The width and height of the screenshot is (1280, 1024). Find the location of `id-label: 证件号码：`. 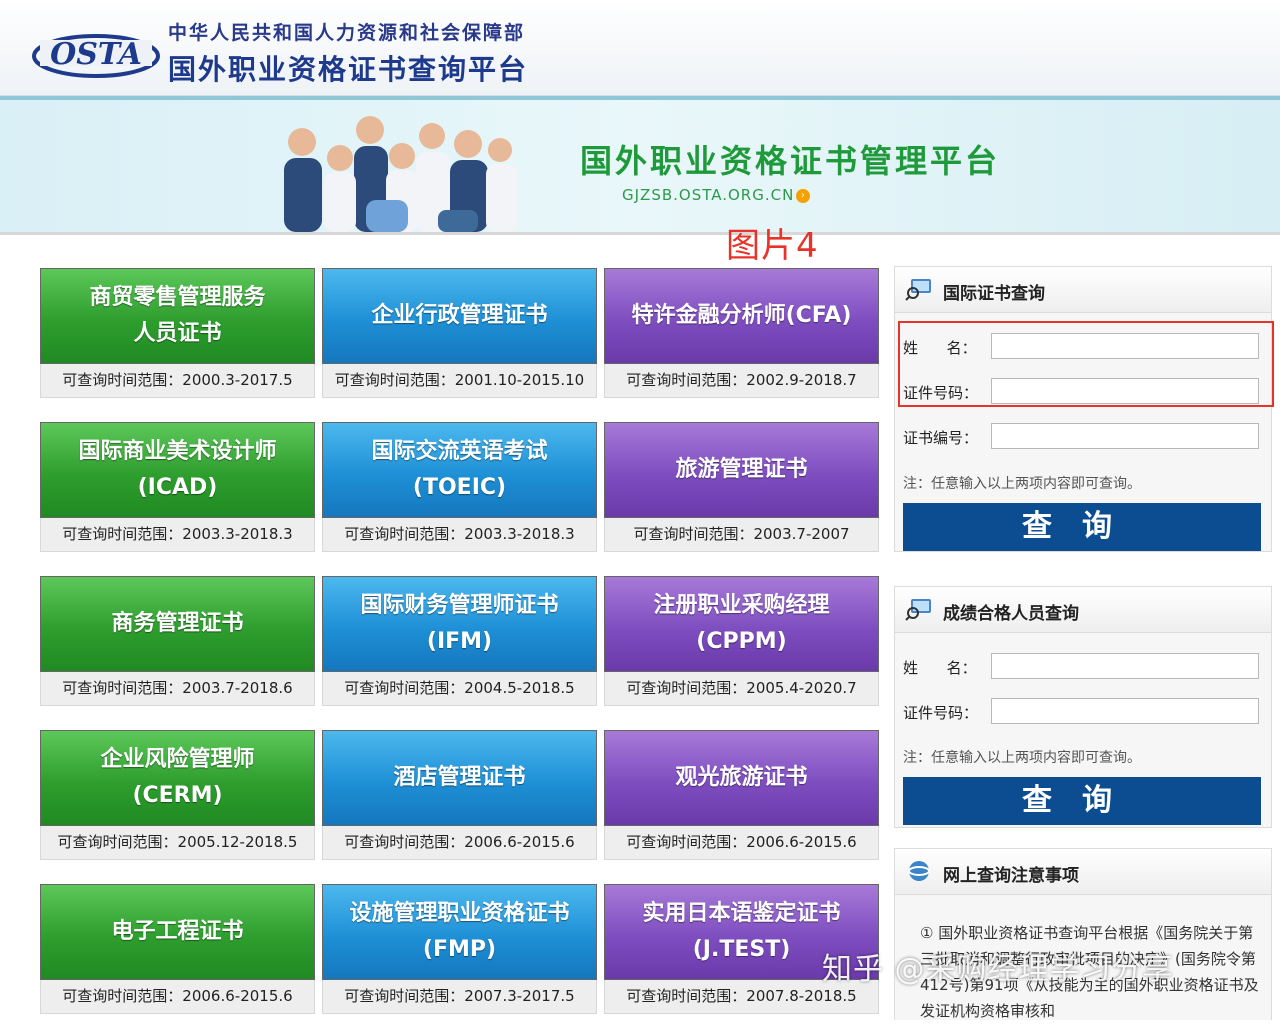

id-label: 证件号码： is located at coordinates (941, 713).